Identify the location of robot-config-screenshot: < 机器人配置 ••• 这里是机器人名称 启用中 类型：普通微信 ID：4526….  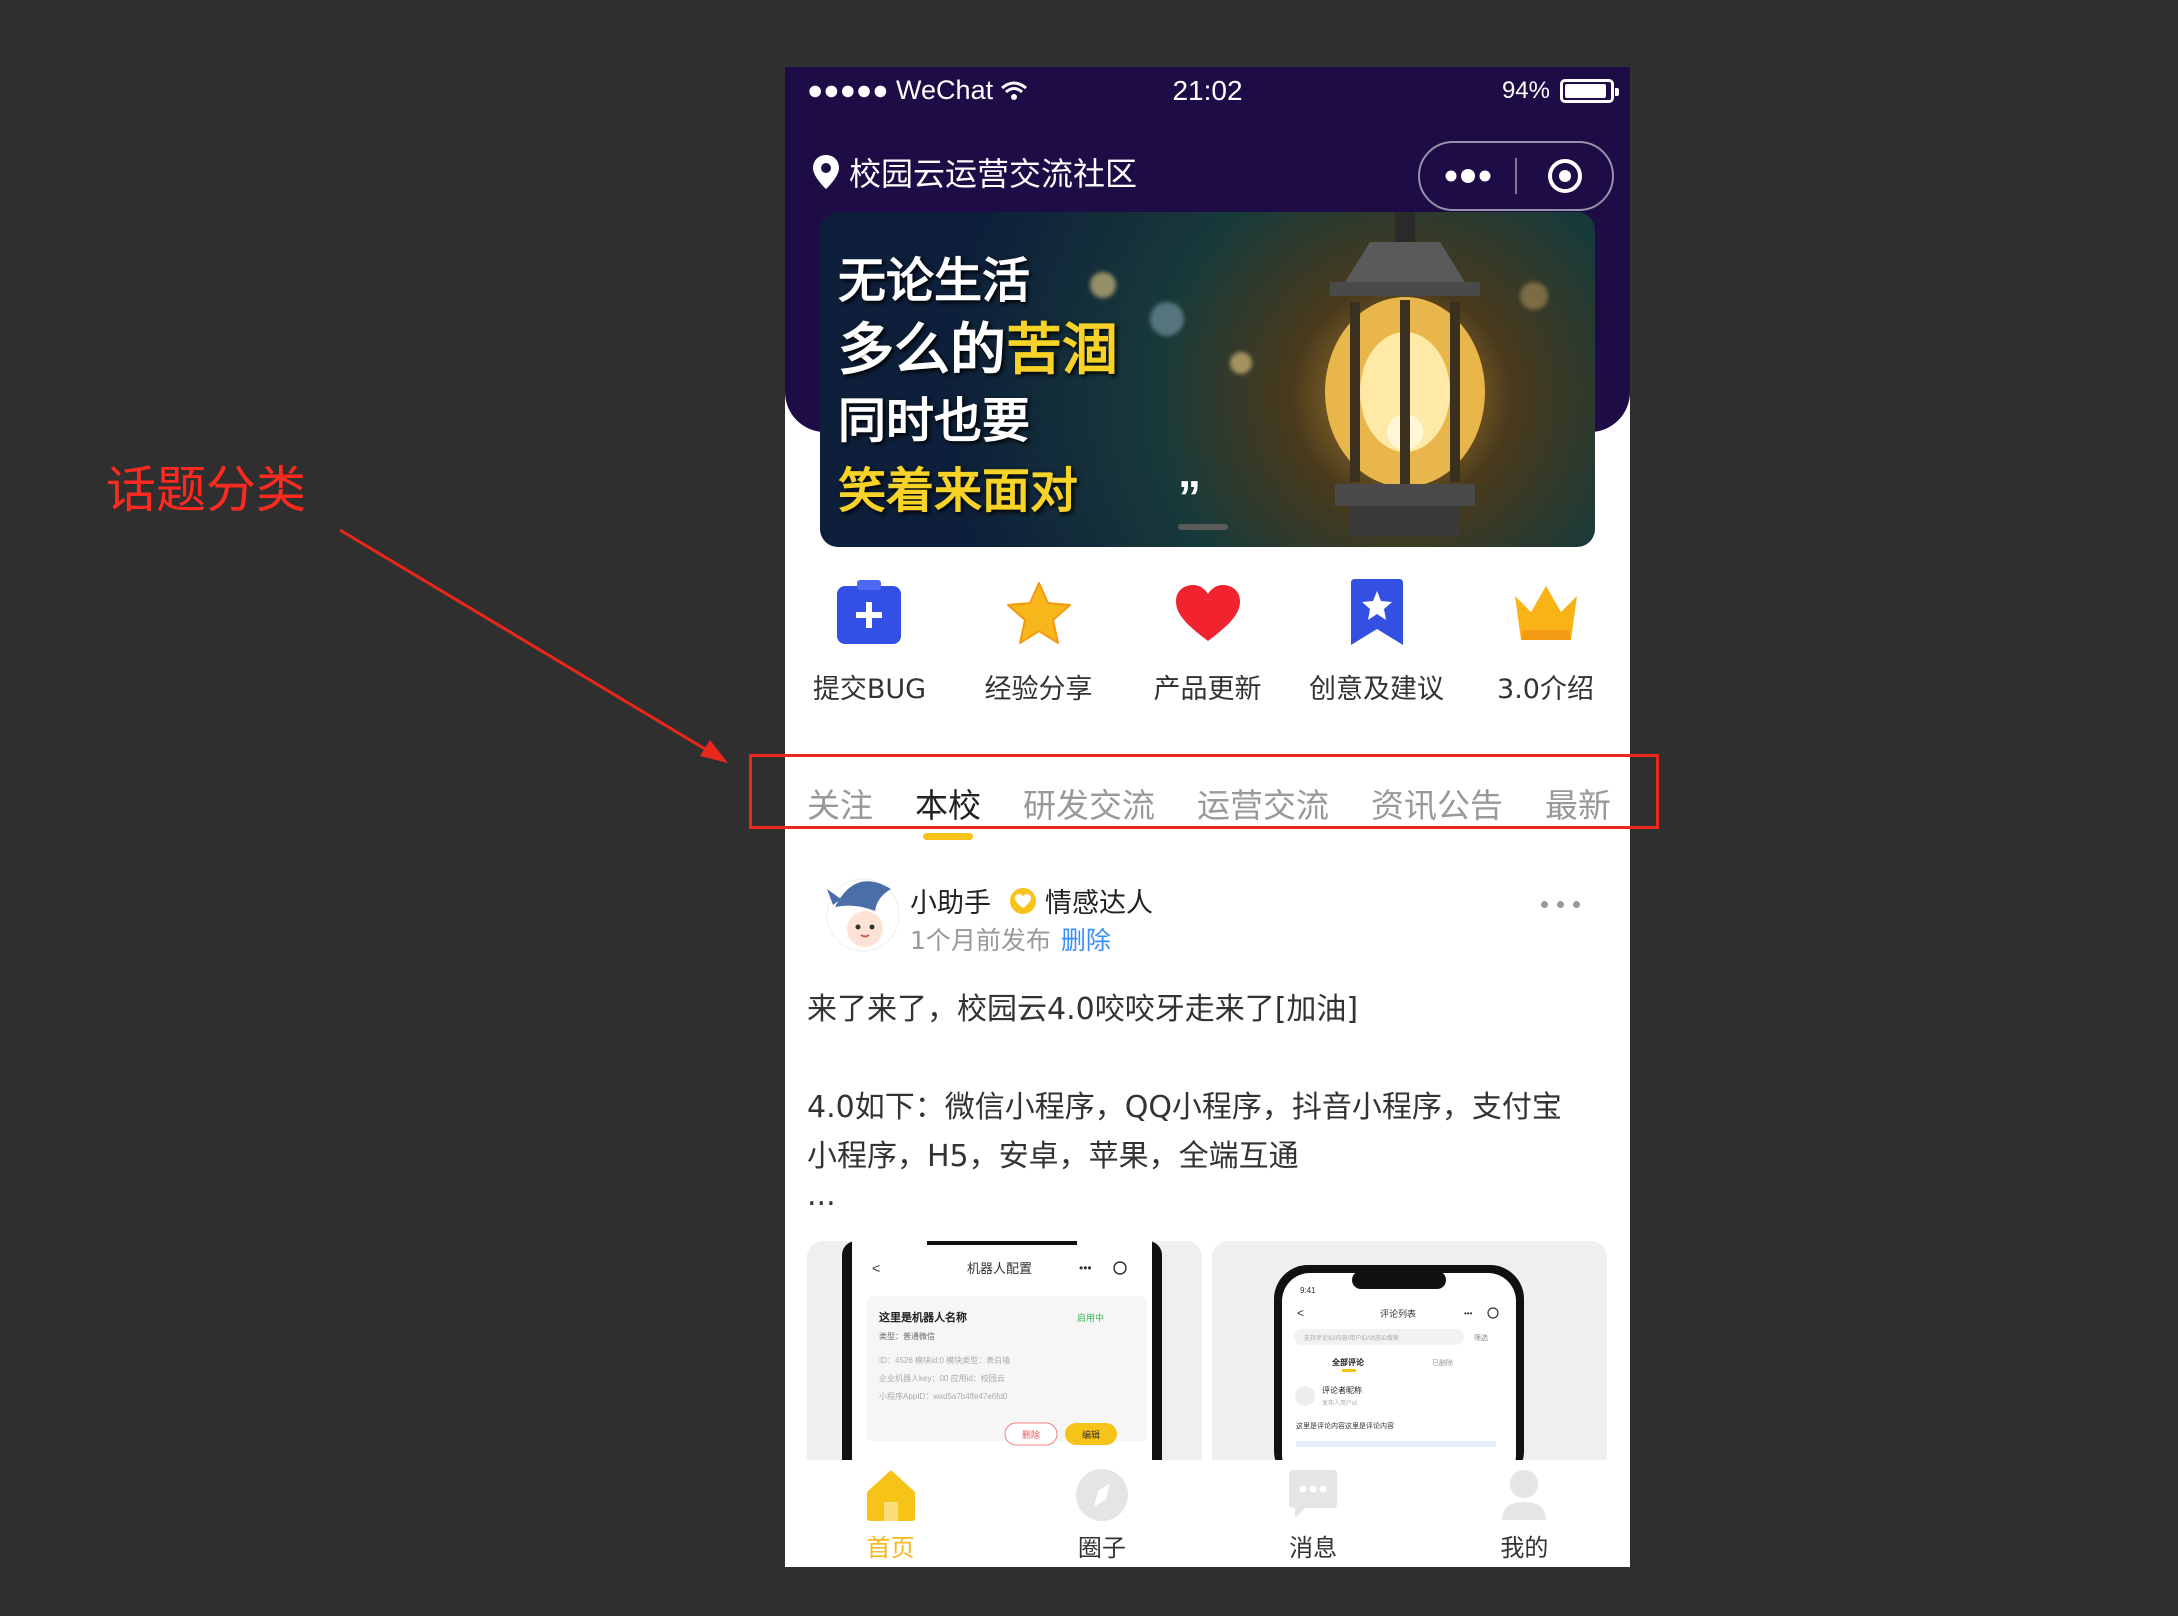
(1002, 1356).